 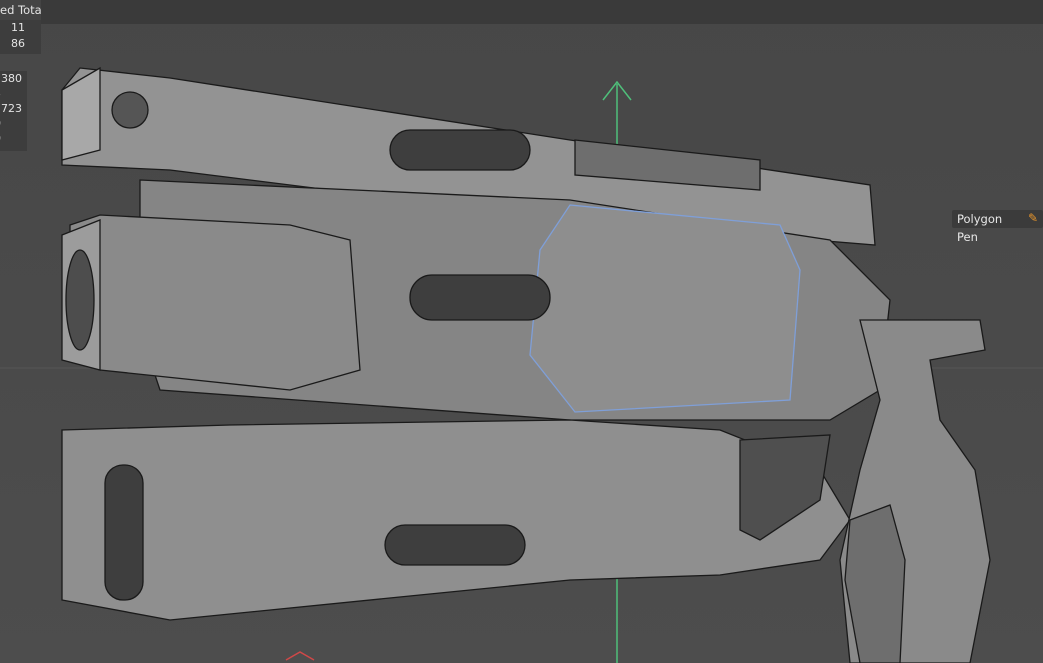 I want to click on polygon-pen-icon: ✎, so click(x=1033, y=218).